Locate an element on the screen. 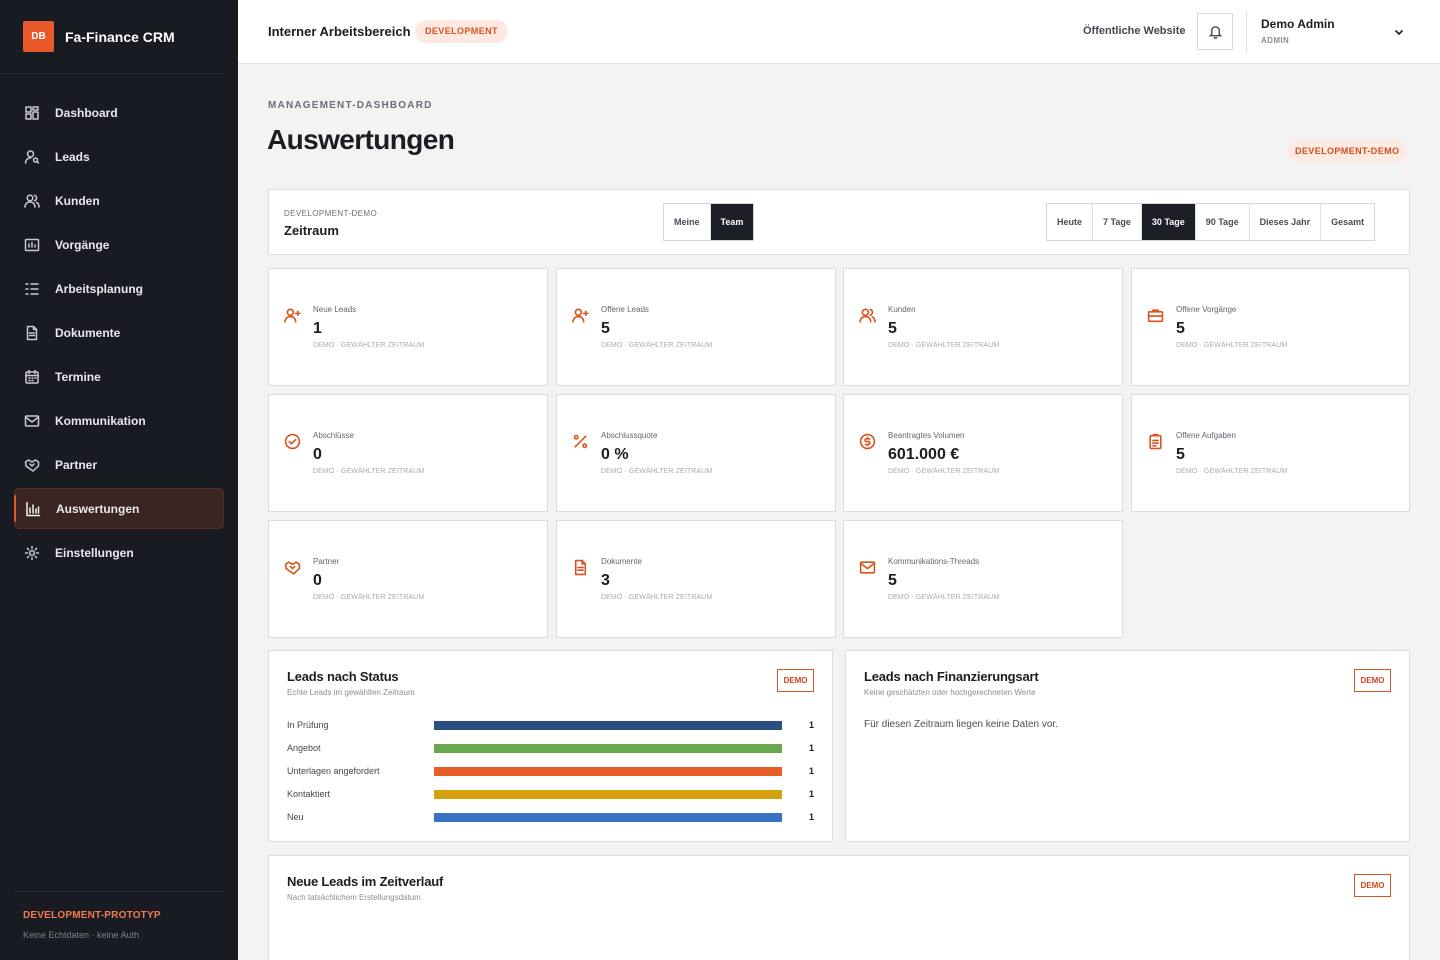 The height and width of the screenshot is (960, 1440). sidebar-item-arbeitsplanung: Arbeitsplanung is located at coordinates (119, 288).